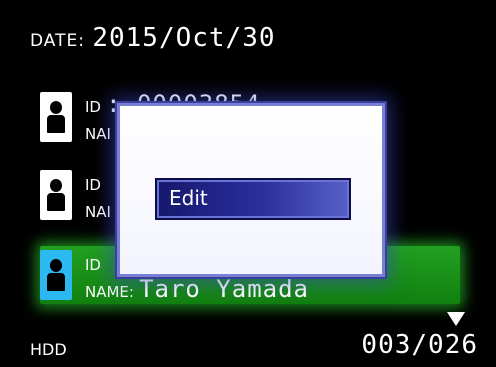  I want to click on edit-button: Edit, so click(253, 199).